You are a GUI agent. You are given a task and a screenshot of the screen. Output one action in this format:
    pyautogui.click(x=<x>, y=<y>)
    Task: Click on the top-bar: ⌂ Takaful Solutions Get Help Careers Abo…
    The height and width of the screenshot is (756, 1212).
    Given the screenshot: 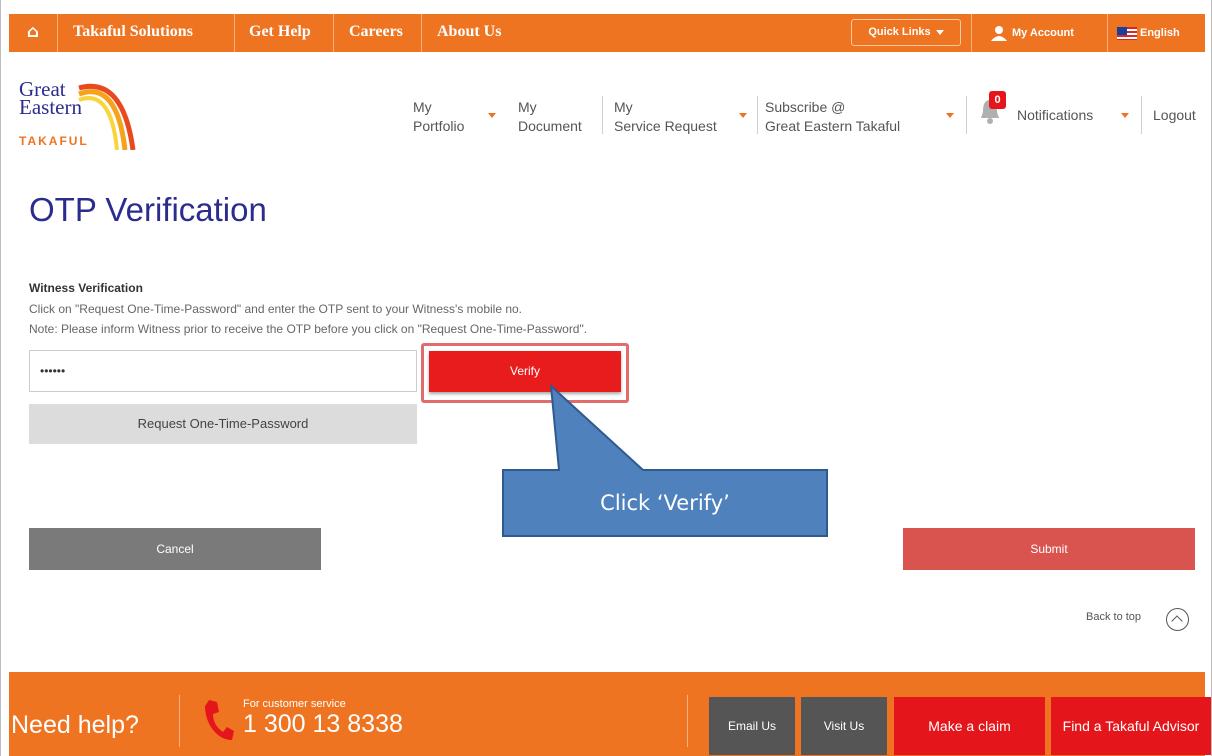 What is the action you would take?
    pyautogui.click(x=607, y=33)
    